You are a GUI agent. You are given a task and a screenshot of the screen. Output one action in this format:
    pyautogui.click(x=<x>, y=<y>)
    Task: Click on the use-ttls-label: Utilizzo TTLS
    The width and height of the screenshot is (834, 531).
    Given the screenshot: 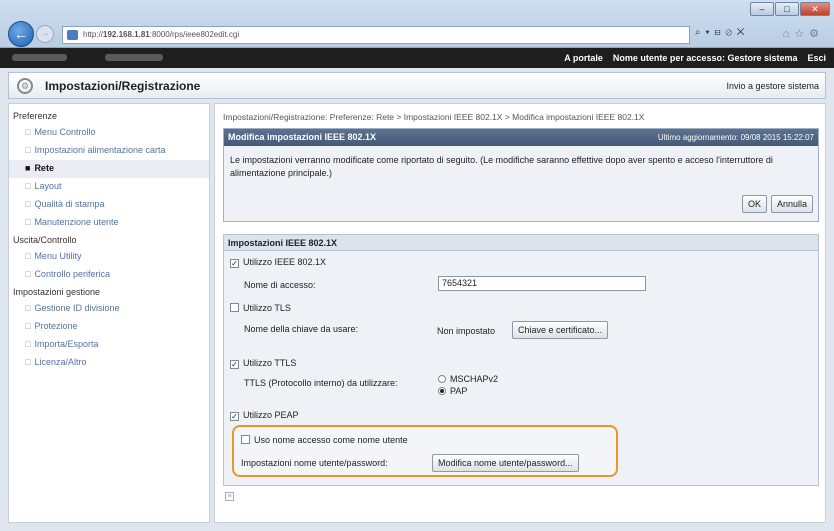 What is the action you would take?
    pyautogui.click(x=270, y=363)
    